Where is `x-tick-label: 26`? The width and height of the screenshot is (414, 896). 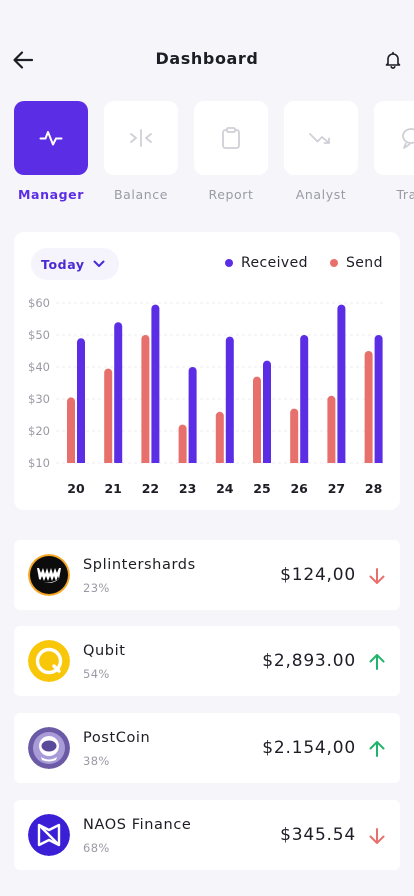 x-tick-label: 26 is located at coordinates (299, 488).